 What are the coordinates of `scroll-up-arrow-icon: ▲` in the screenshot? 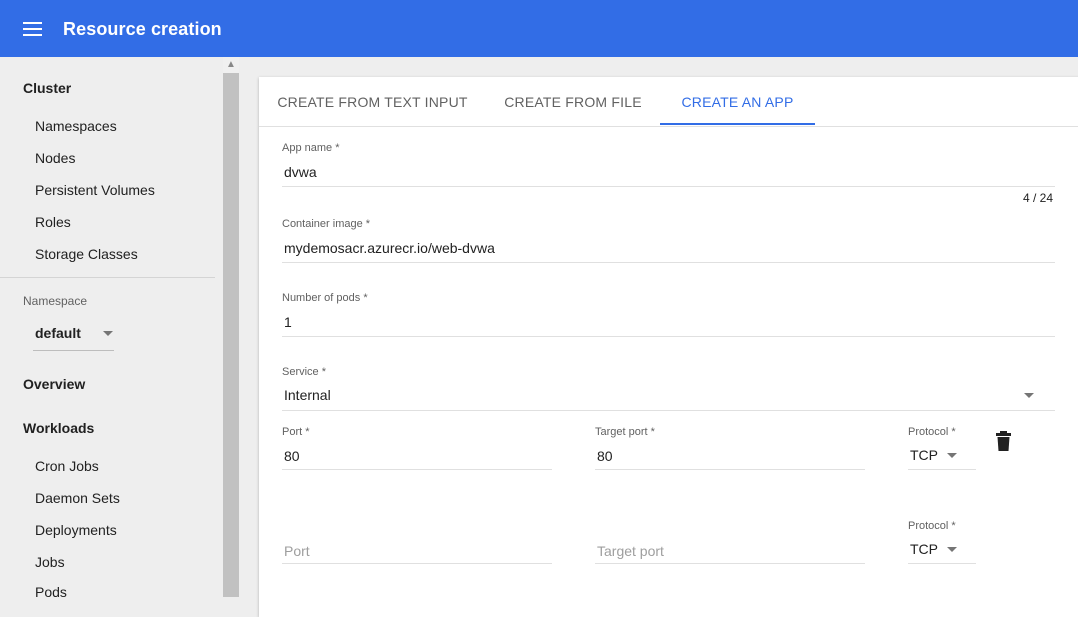 It's located at (231, 65).